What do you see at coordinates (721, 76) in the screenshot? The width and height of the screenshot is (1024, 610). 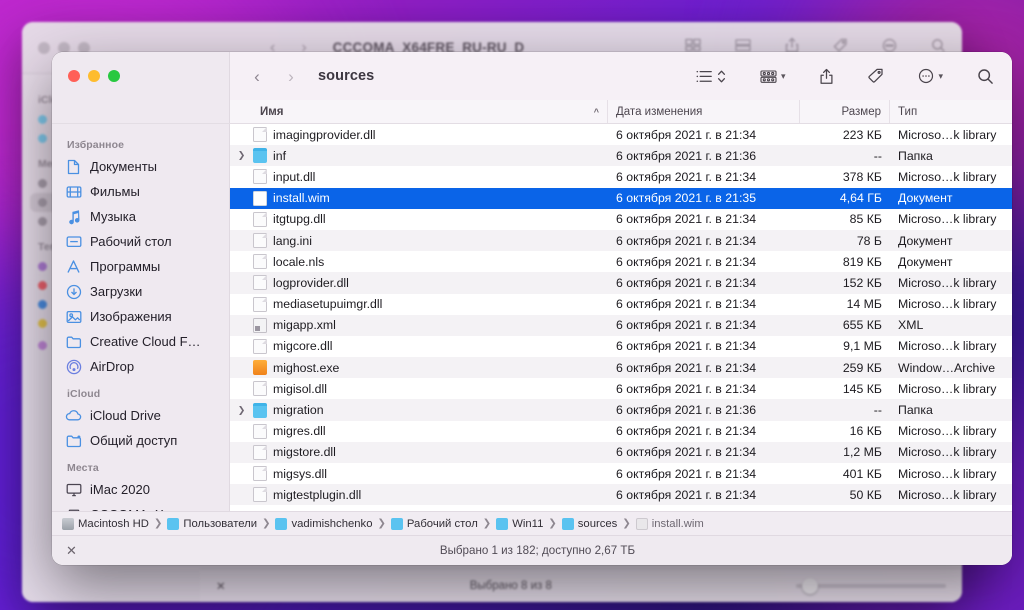 I see `sort-updown-icon` at bounding box center [721, 76].